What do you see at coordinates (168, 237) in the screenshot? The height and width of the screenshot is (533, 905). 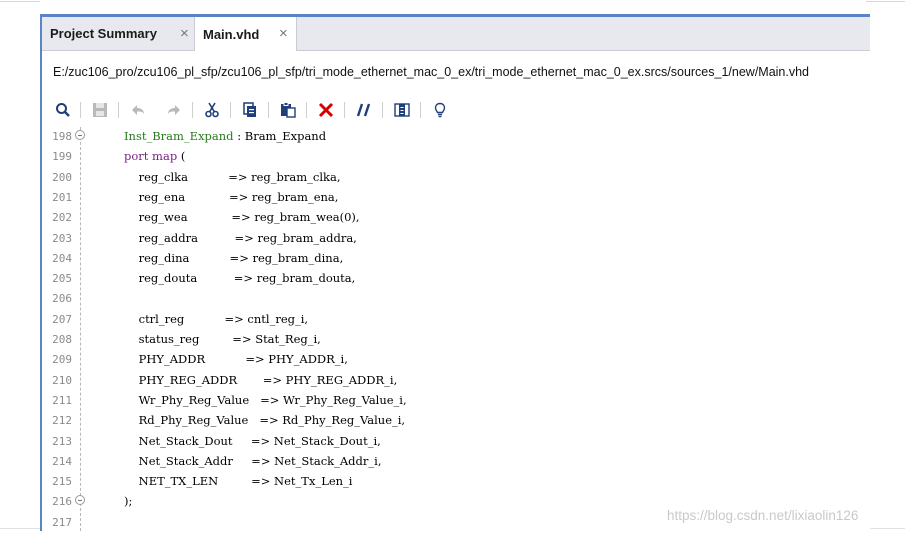 I see `code-token: reg_addra` at bounding box center [168, 237].